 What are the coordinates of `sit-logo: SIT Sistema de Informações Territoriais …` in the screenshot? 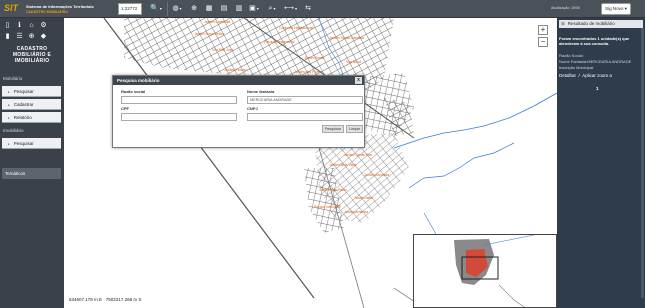 It's located at (59, 9).